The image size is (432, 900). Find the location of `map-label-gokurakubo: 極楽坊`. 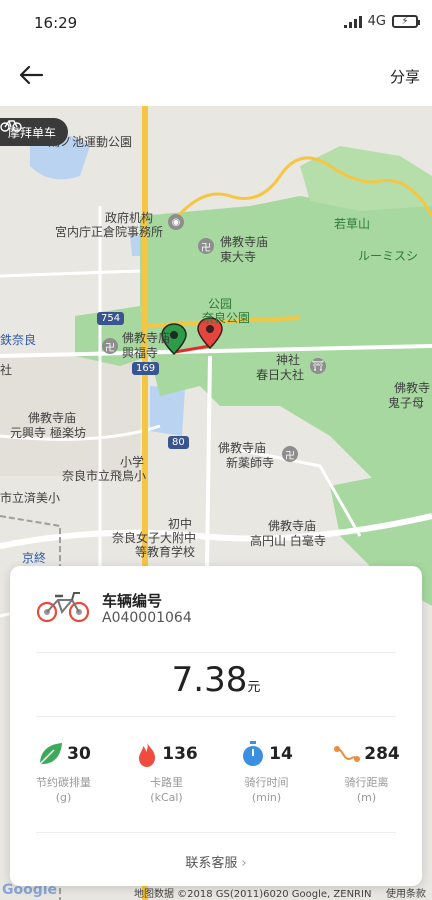

map-label-gokurakubo: 極楽坊 is located at coordinates (68, 433).